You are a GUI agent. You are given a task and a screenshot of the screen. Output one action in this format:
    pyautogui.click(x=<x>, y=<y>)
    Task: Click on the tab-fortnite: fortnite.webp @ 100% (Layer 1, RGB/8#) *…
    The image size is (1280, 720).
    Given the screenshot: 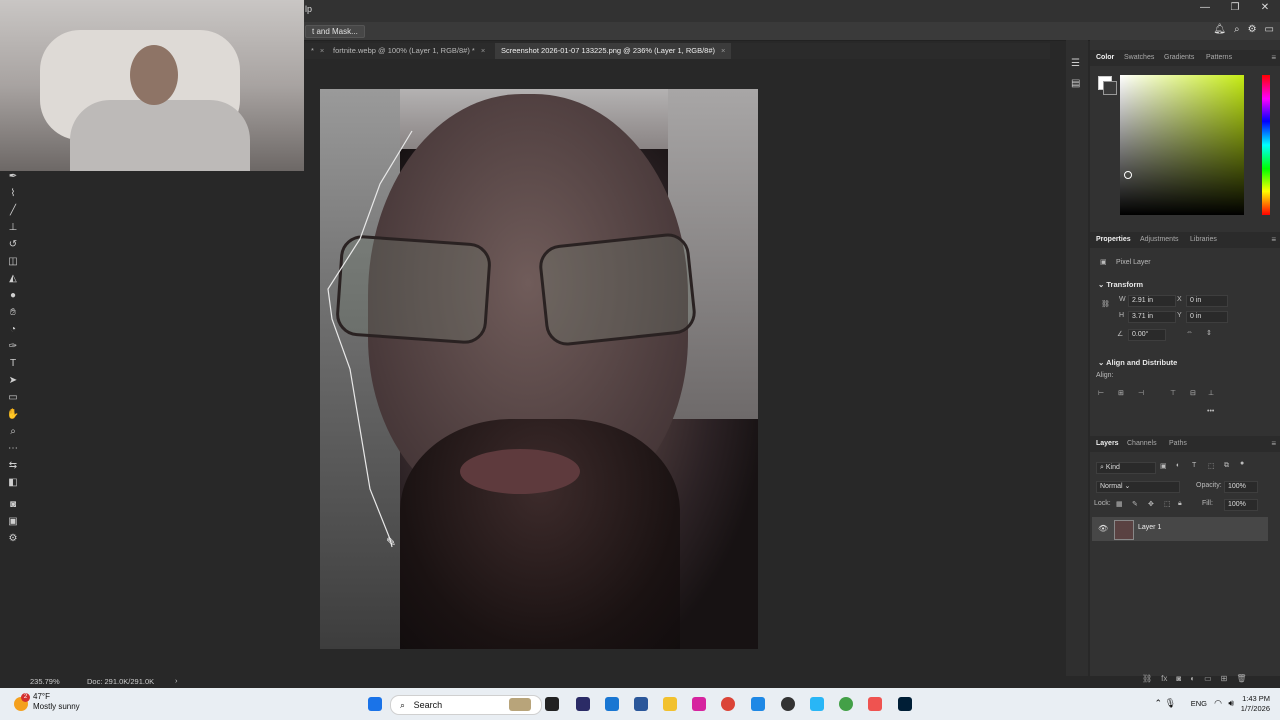 What is the action you would take?
    pyautogui.click(x=409, y=51)
    